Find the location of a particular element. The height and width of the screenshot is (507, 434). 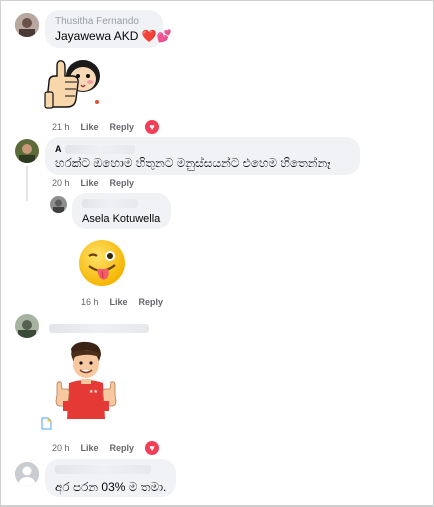

commenter-name-redacted is located at coordinates (99, 329).